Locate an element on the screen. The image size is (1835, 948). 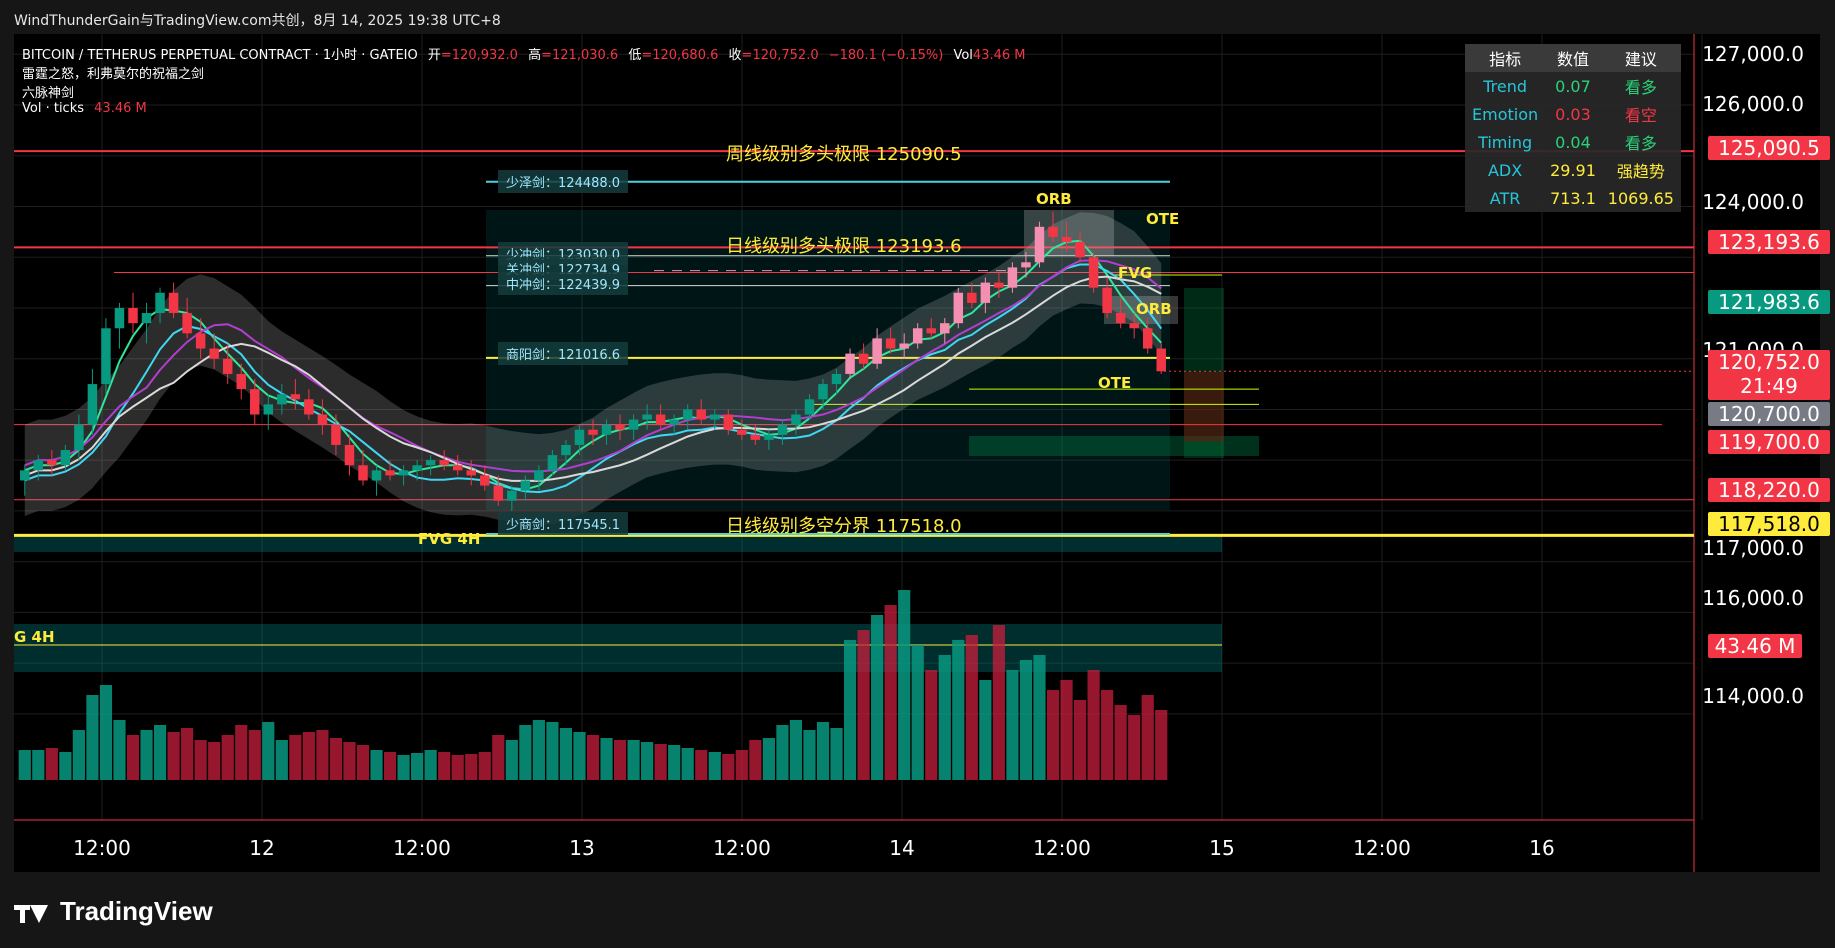
legend-indicator-1: 雷霆之怒，利弗莫尔的祝福之剑 is located at coordinates (113, 72).